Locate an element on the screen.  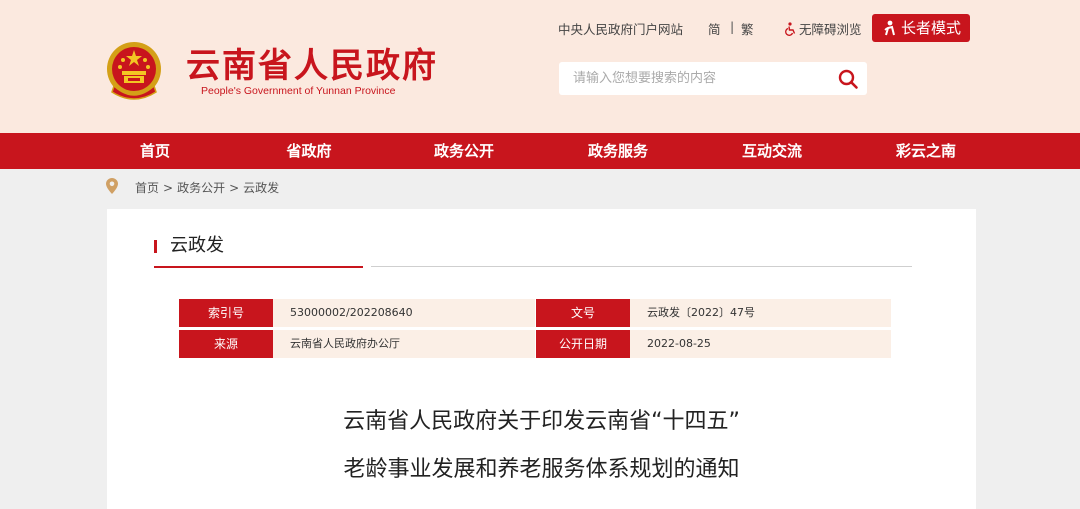
meta-index-value: 53000002/202208640 is located at coordinates (404, 313).